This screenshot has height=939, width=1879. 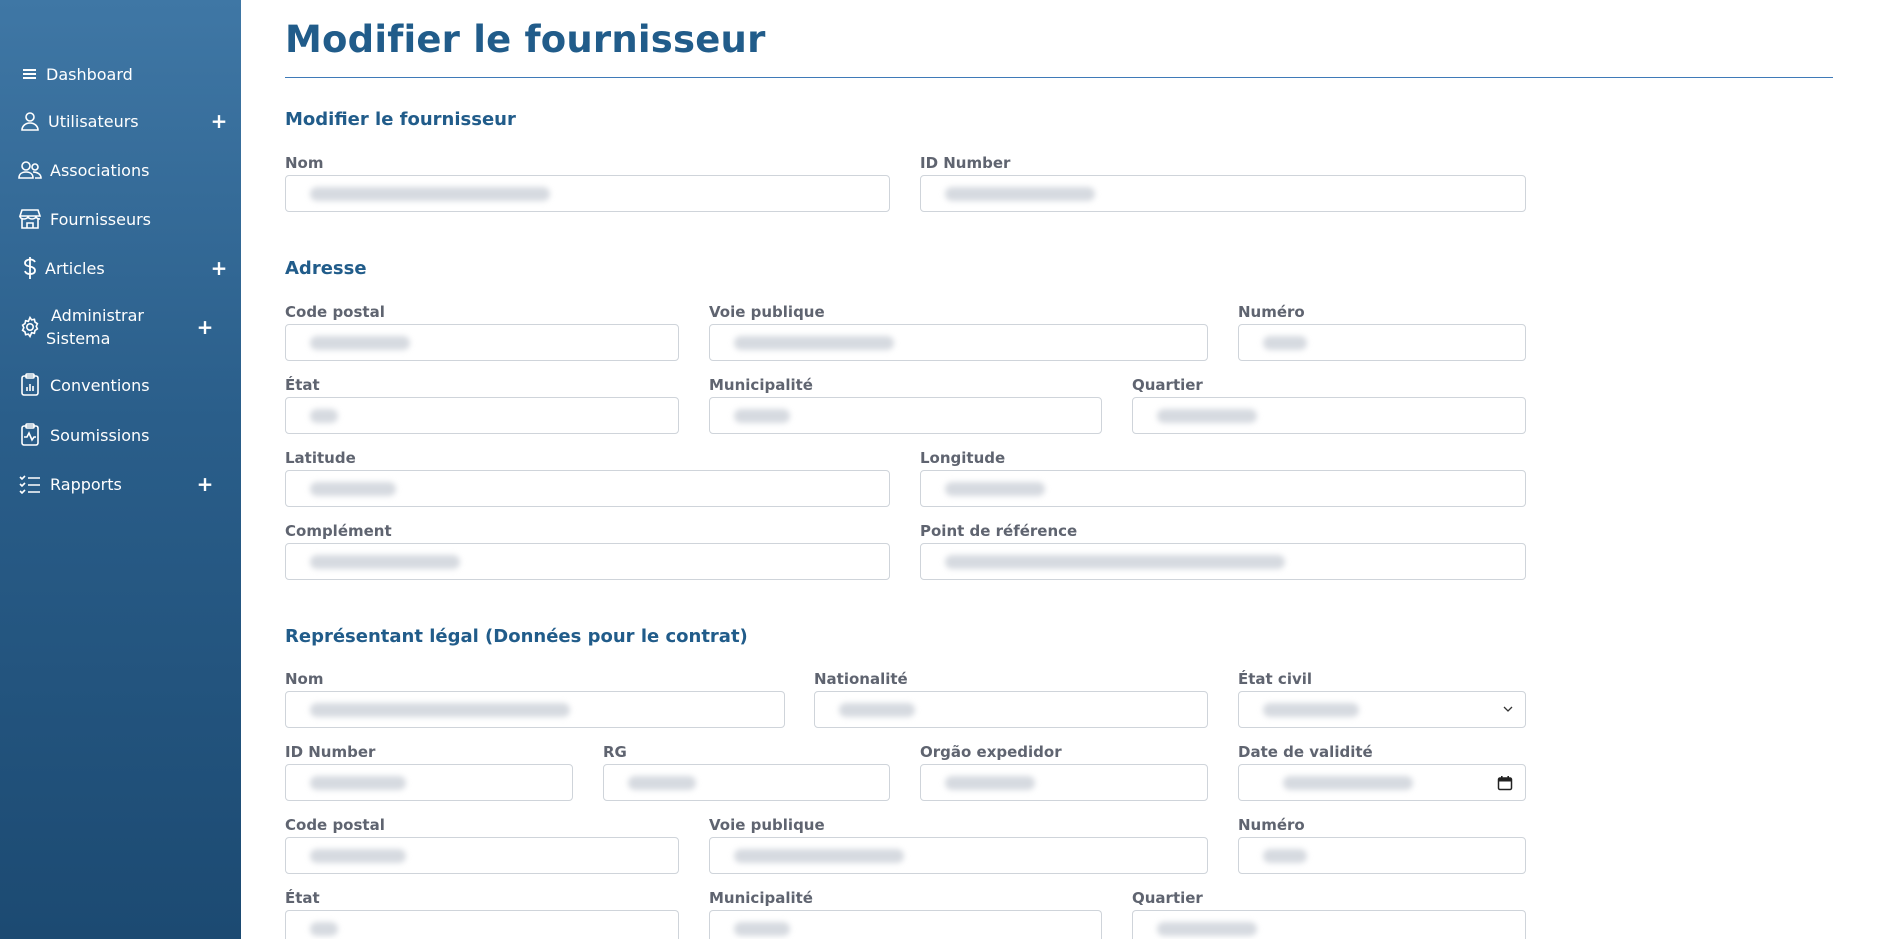 I want to click on sidebar-item-conventions: Conventions, so click(x=120, y=385).